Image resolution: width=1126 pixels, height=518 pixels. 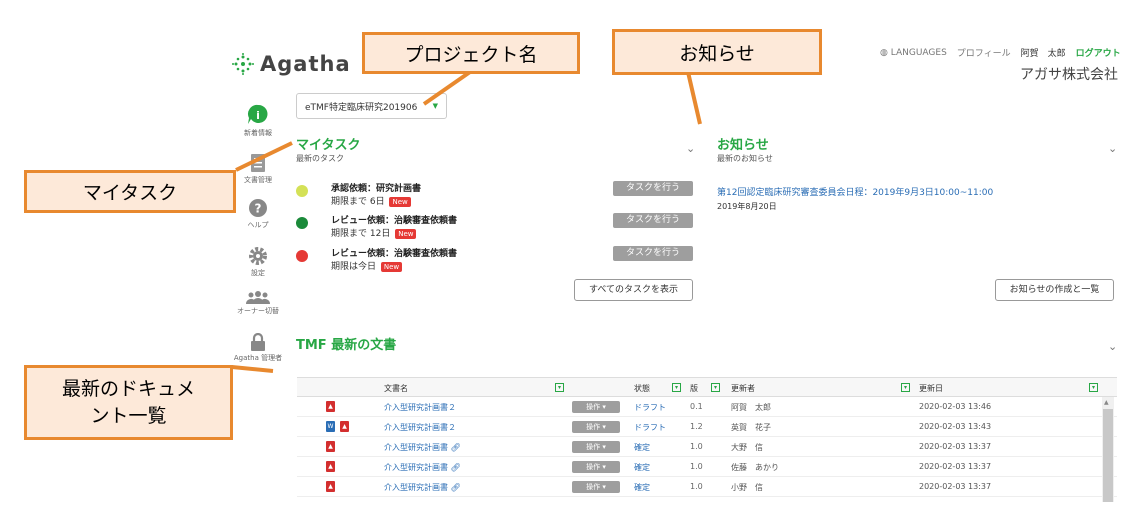 What do you see at coordinates (264, 156) in the screenshot?
I see `connector-my-tasks` at bounding box center [264, 156].